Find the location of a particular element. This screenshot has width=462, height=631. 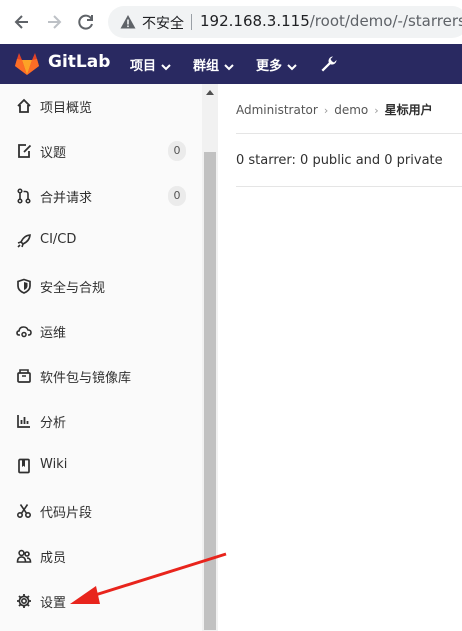

sidebar-item-label: 合并请求 is located at coordinates (66, 198).